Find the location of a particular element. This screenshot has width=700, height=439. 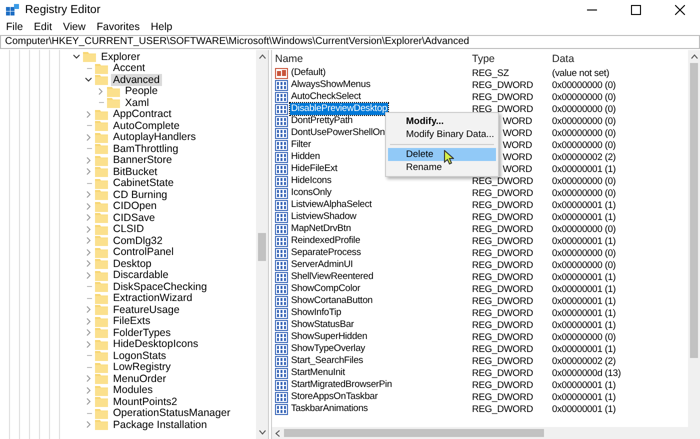

tree-item: CD Burning is located at coordinates (140, 194).